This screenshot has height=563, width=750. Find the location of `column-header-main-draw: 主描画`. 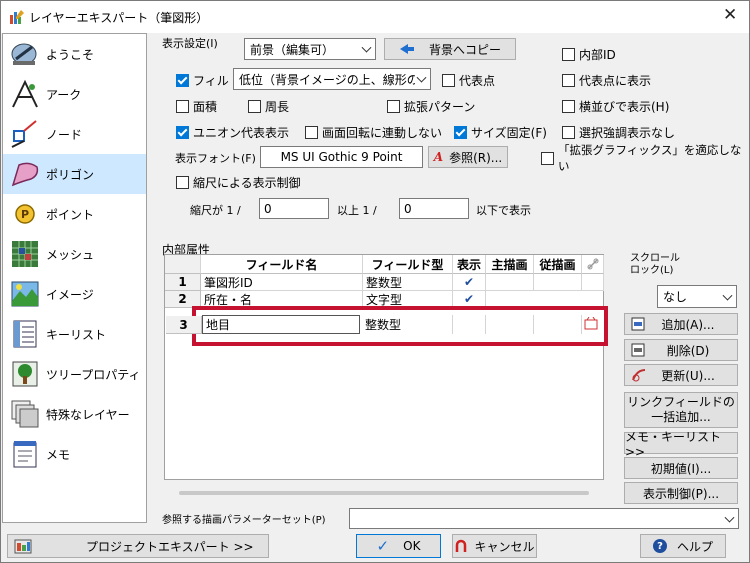

column-header-main-draw: 主描画 is located at coordinates (510, 264).